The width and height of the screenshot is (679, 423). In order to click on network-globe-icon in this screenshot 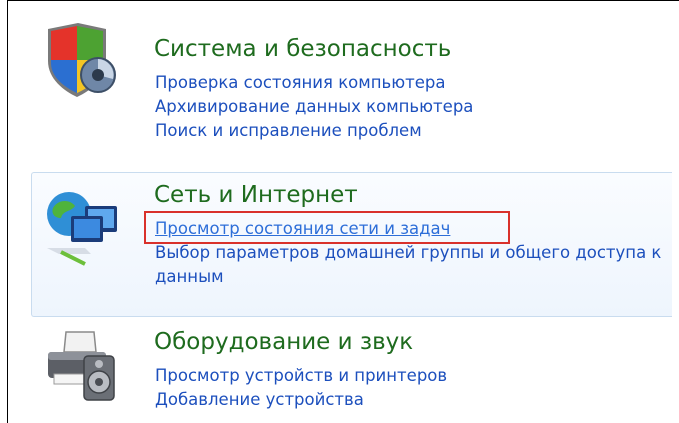, I will do `click(80, 227)`.